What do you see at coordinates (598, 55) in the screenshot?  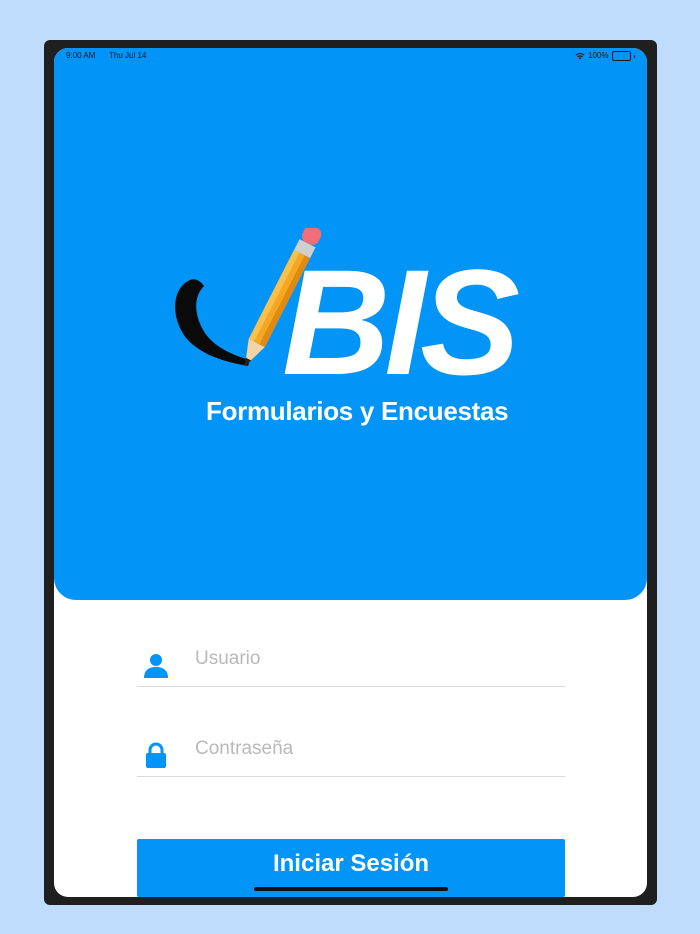 I see `battery-percent: 100%` at bounding box center [598, 55].